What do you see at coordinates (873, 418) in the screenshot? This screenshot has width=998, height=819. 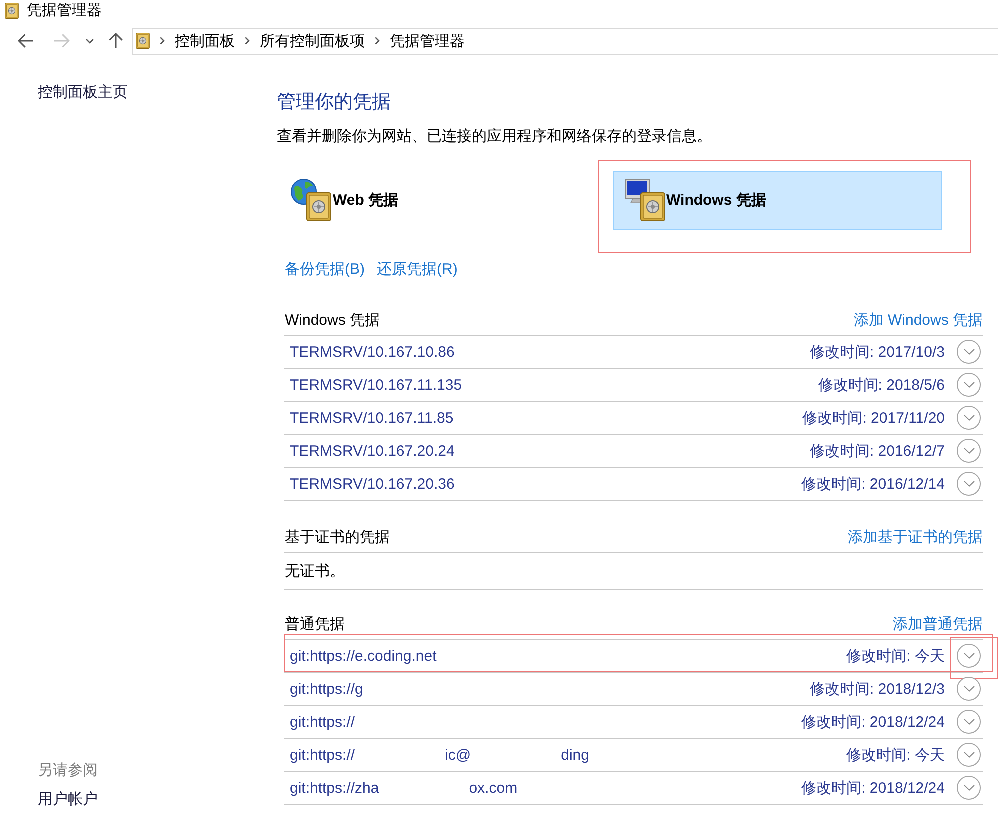 I see `modified-date: 修改时间: 2017/11/20` at bounding box center [873, 418].